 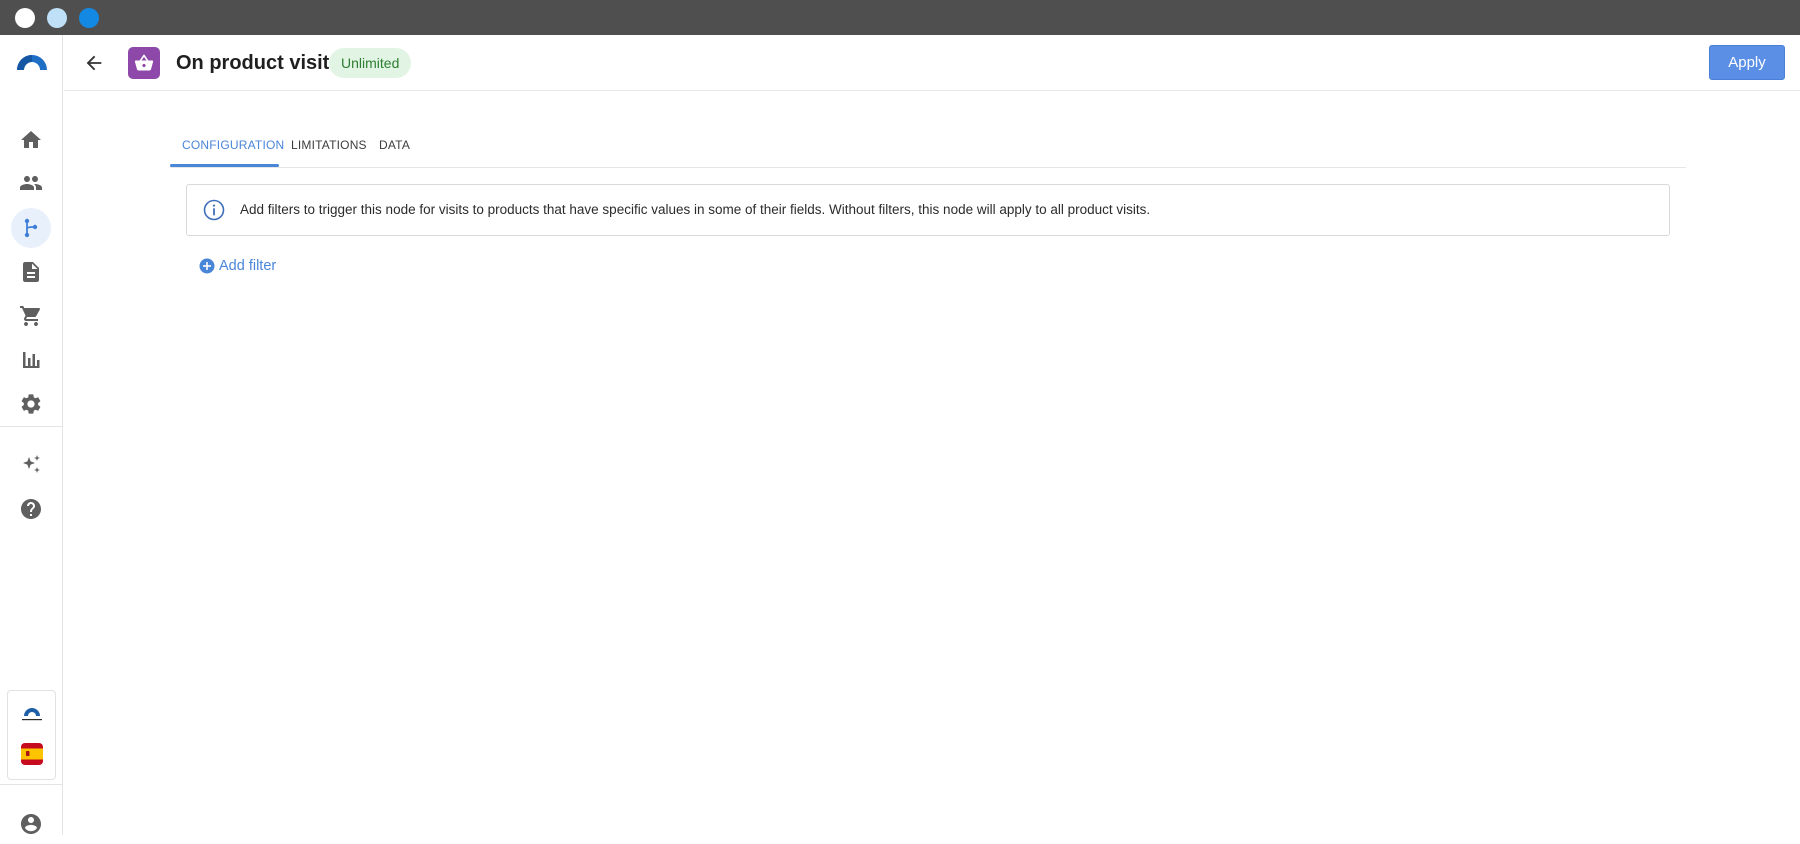 I want to click on window-titlebar, so click(x=900, y=17).